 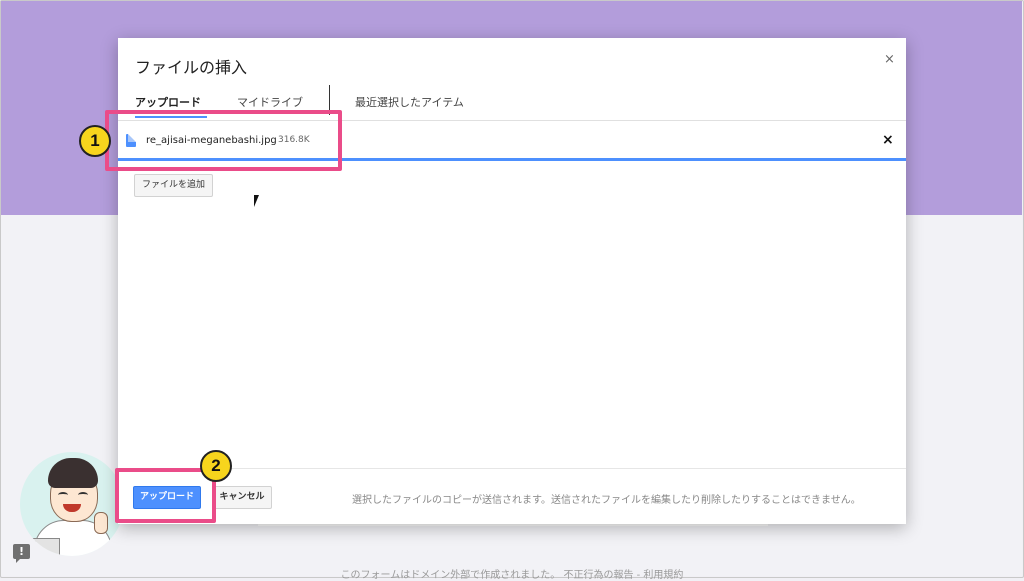 What do you see at coordinates (259, 201) in the screenshot?
I see `mouse-cursor-icon` at bounding box center [259, 201].